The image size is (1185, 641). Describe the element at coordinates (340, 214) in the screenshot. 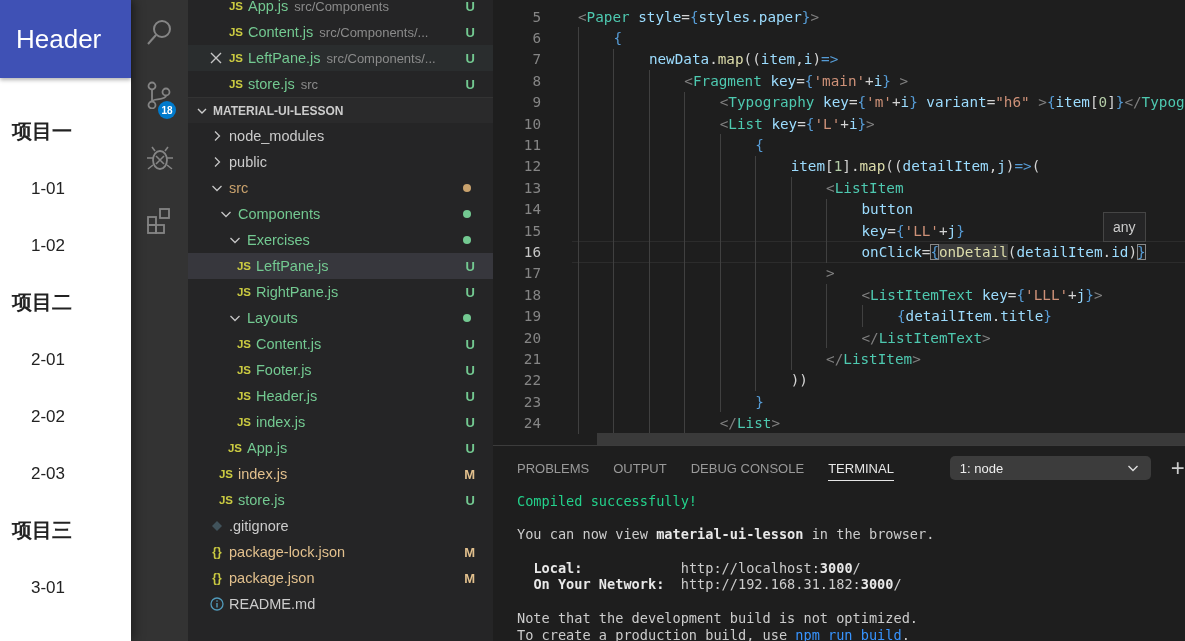

I see `folder-item: Components` at that location.